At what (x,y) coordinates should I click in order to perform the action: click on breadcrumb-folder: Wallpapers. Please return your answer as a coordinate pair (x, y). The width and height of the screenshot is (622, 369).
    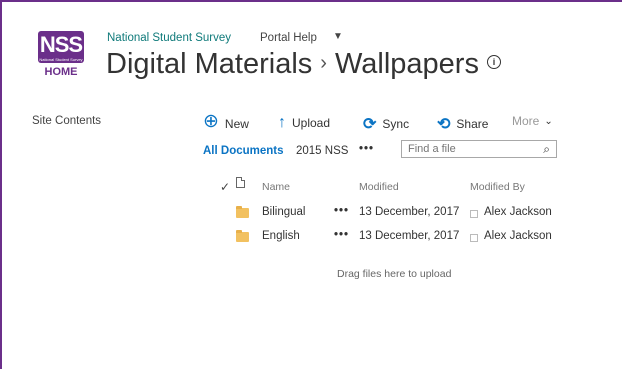
    Looking at the image, I should click on (406, 64).